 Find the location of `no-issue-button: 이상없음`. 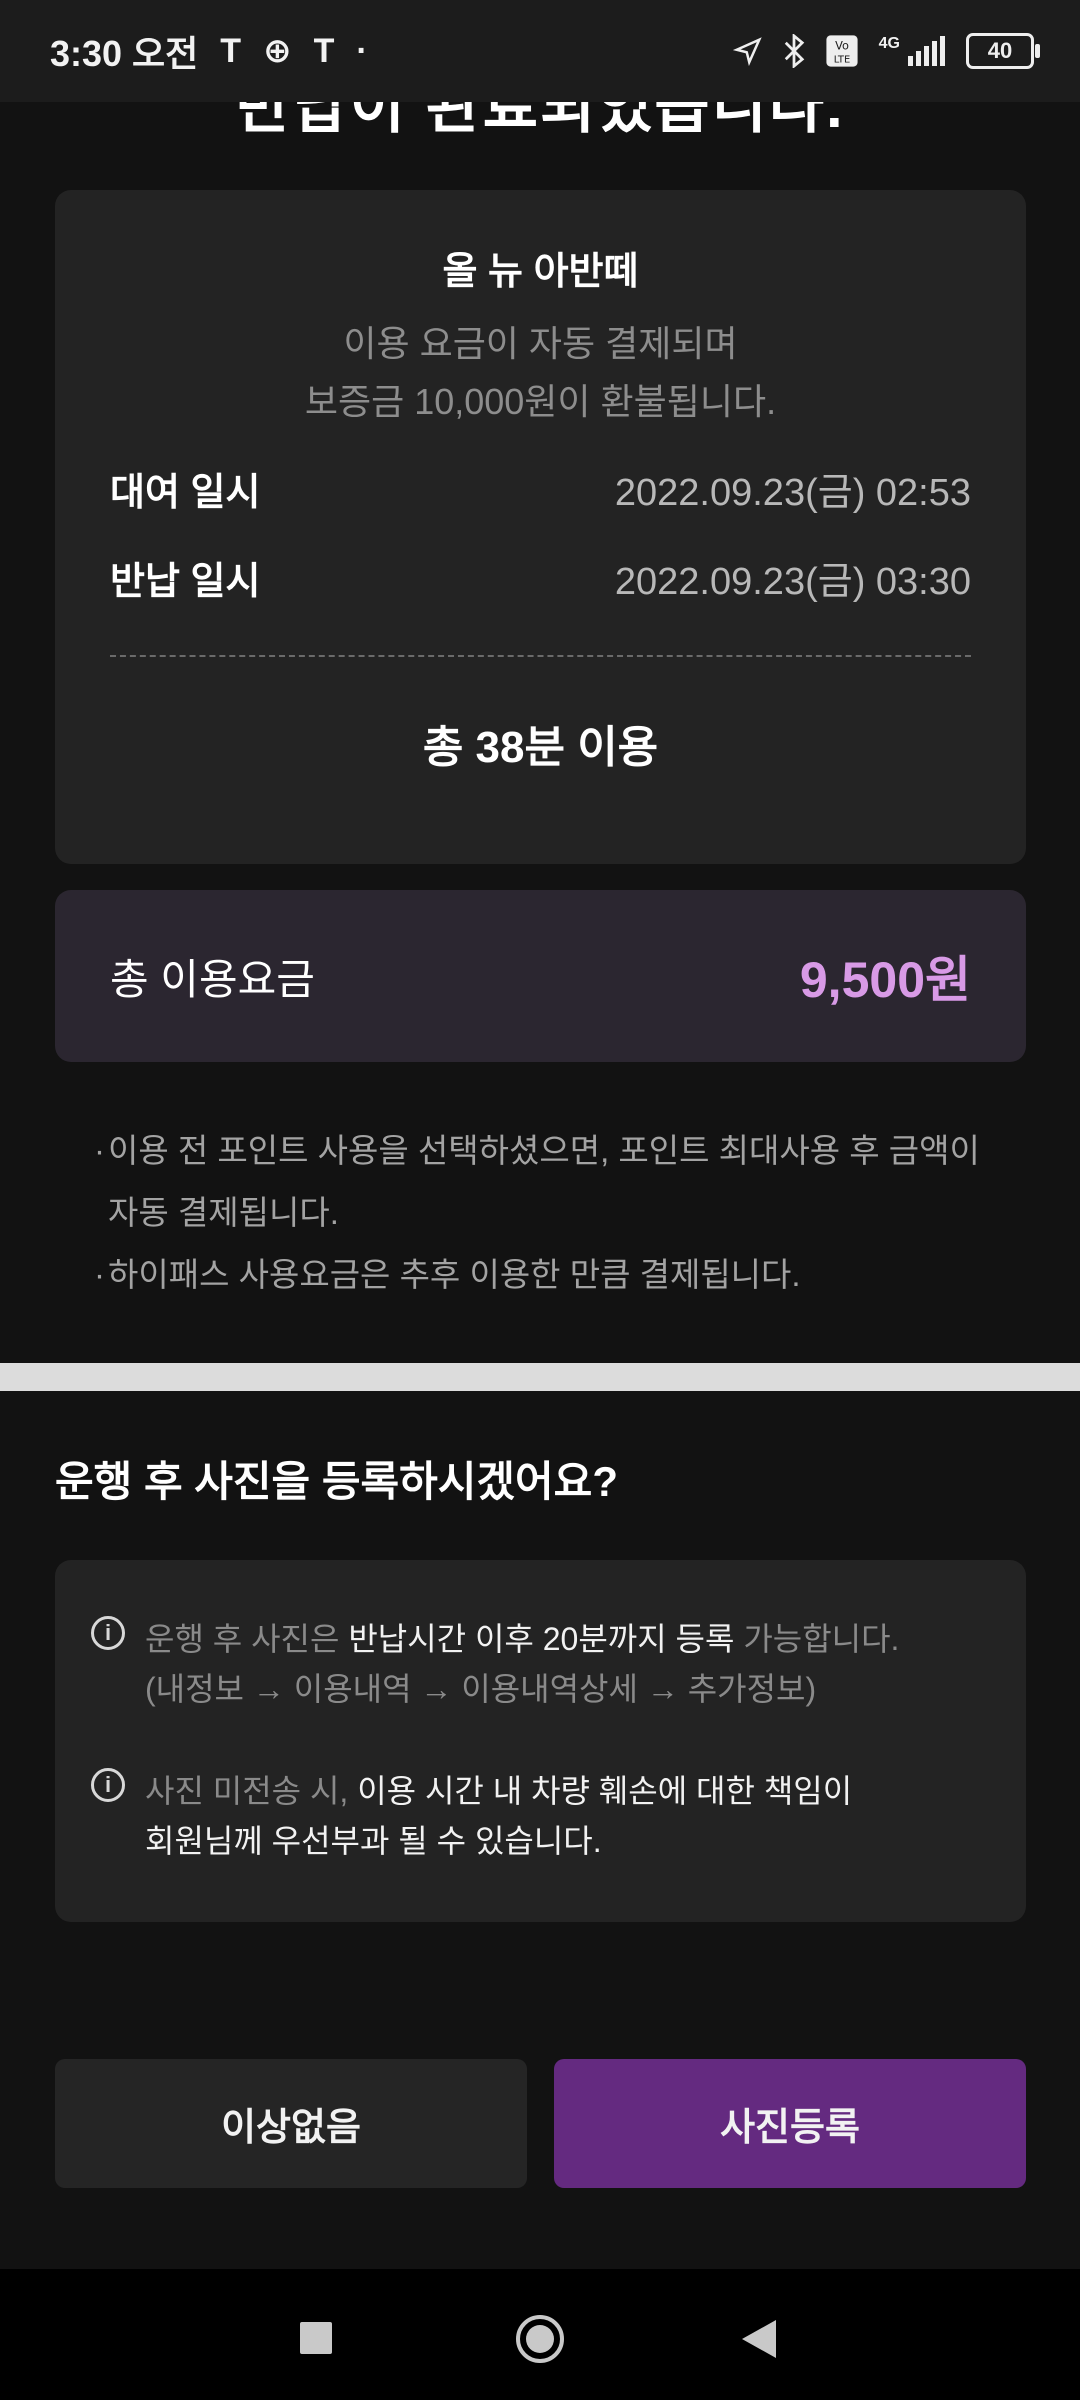

no-issue-button: 이상없음 is located at coordinates (291, 2123).